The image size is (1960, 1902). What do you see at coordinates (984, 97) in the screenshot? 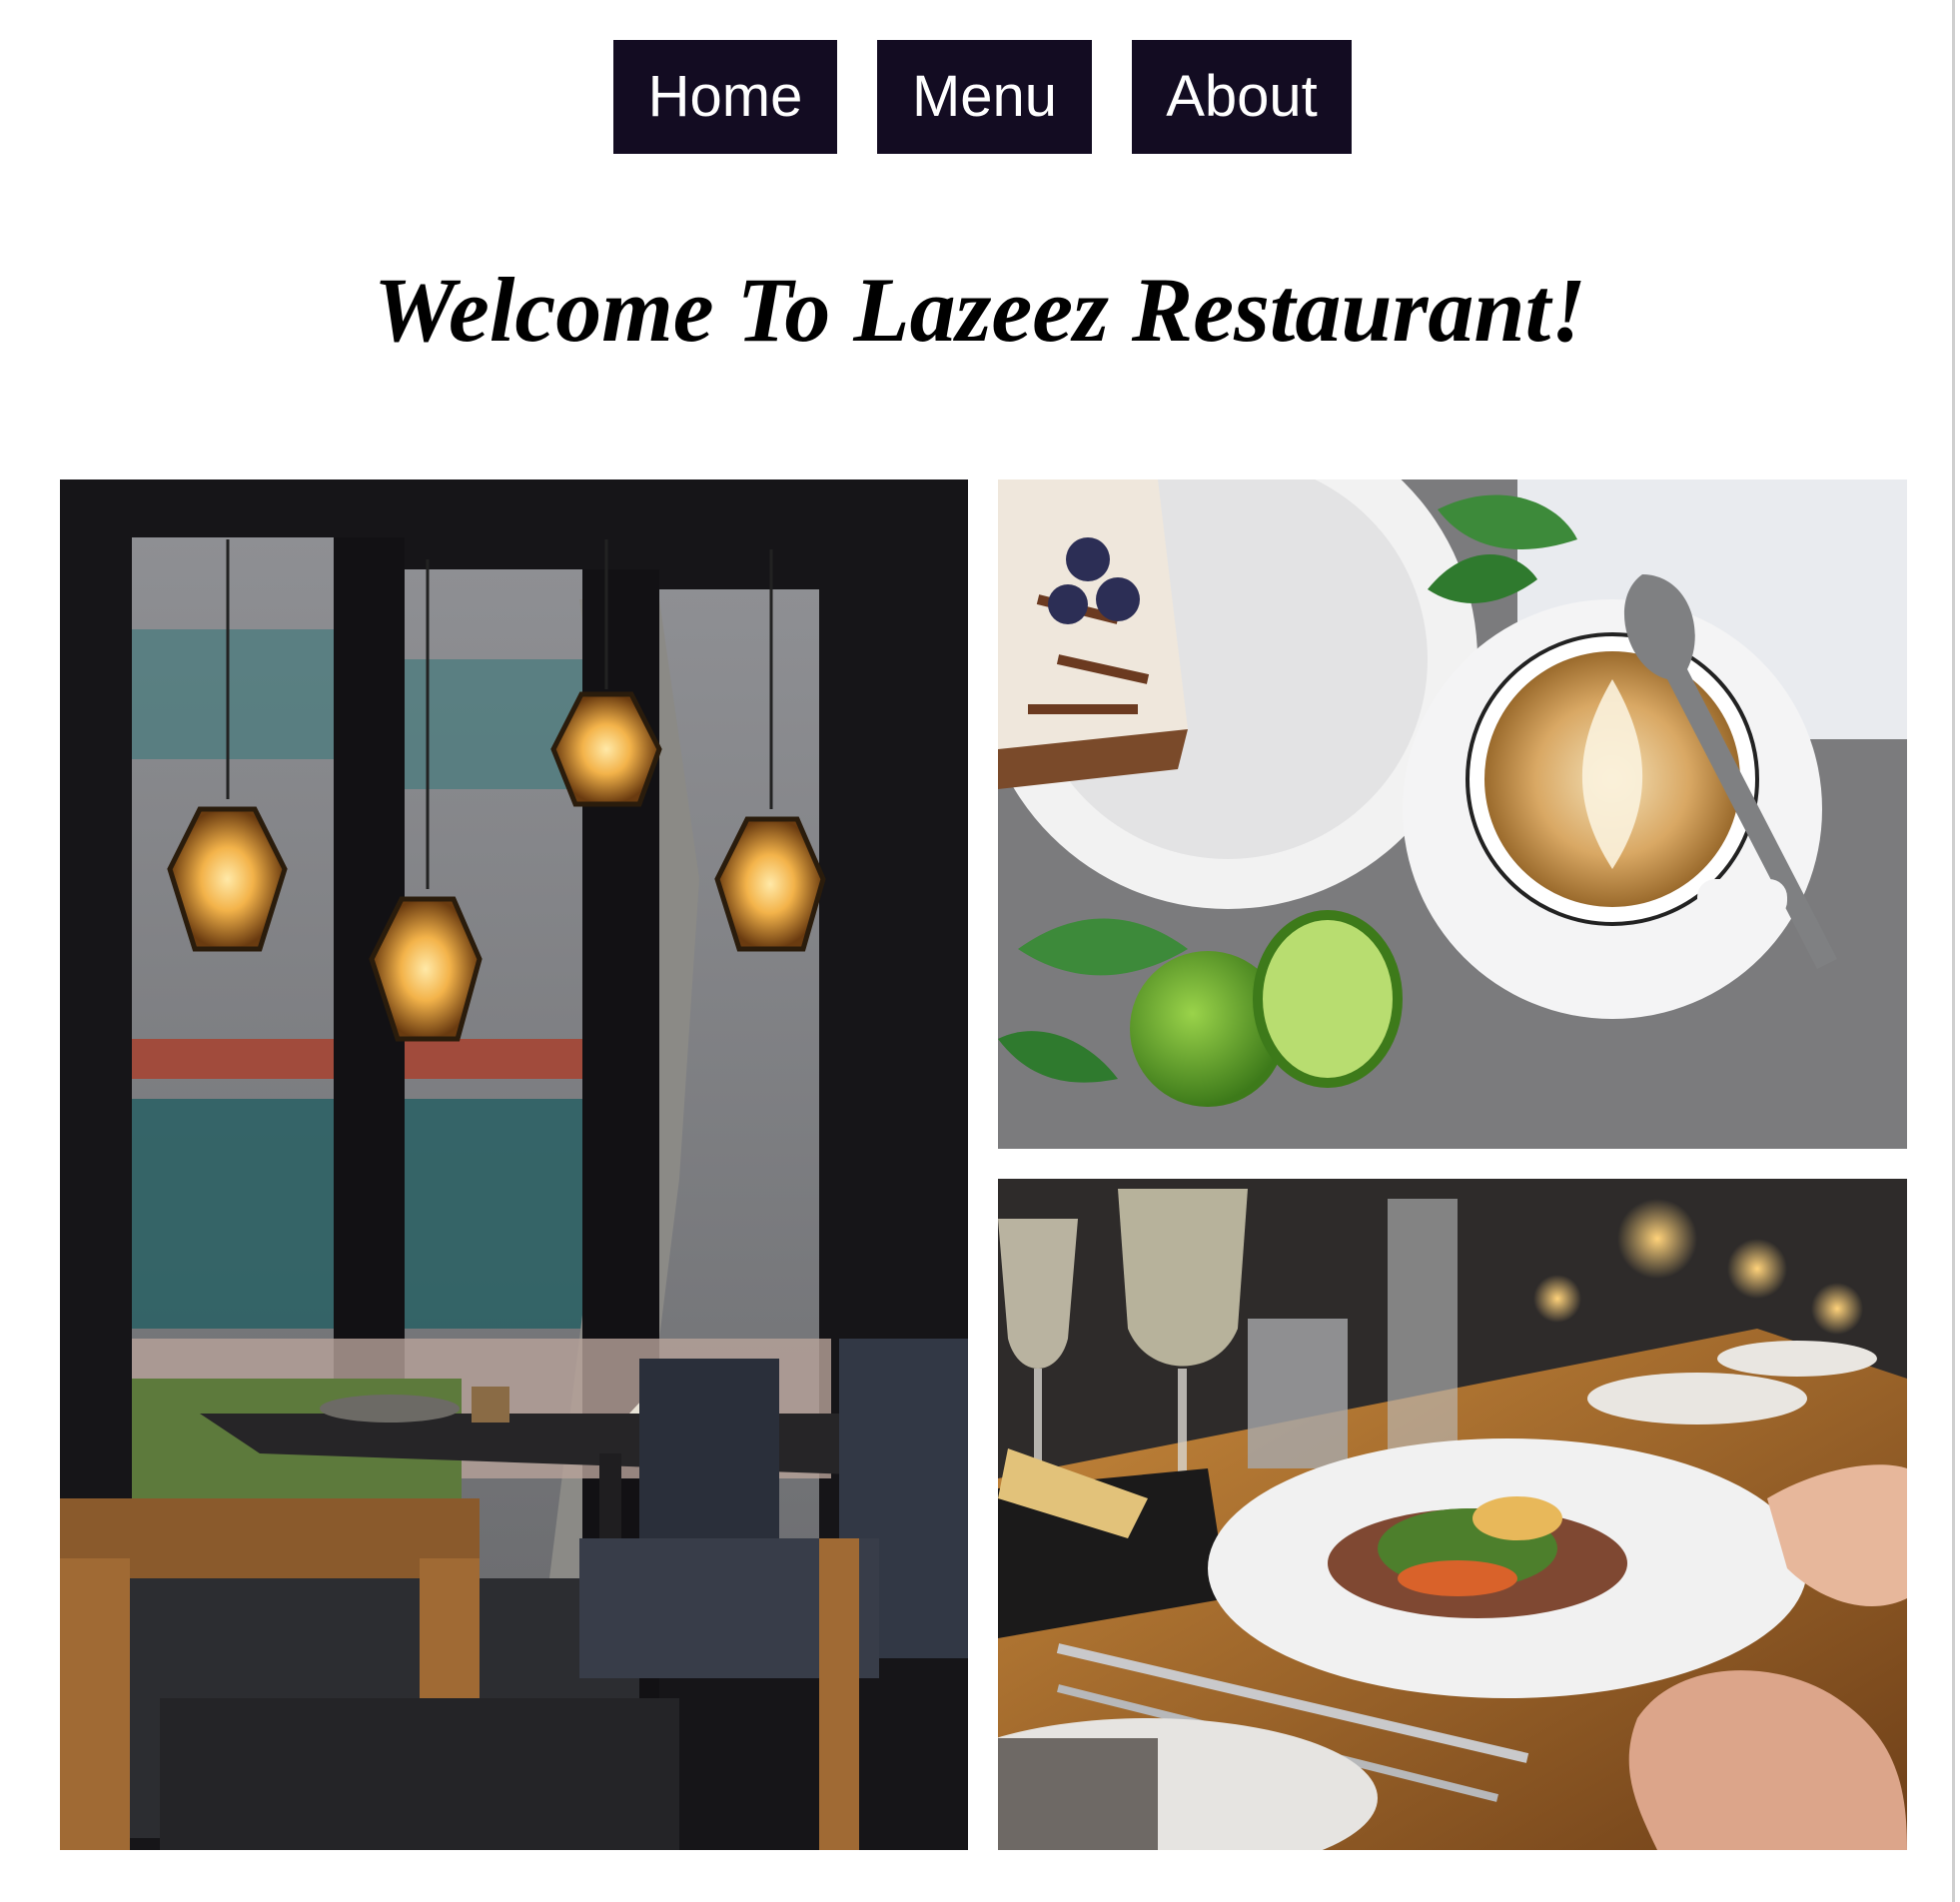
I see `nav-menu-button: Menu` at bounding box center [984, 97].